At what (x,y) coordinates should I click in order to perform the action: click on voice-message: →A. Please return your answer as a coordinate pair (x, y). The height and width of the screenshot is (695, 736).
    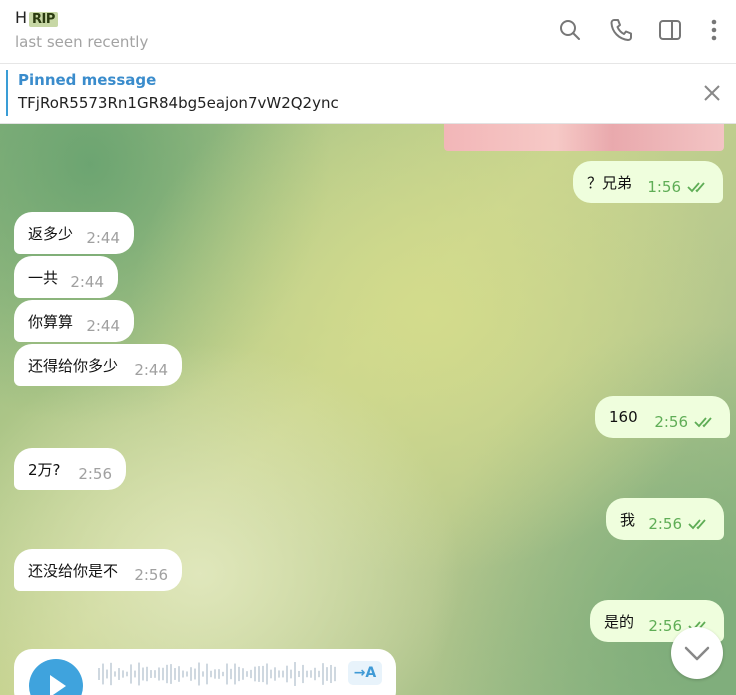
    Looking at the image, I should click on (205, 672).